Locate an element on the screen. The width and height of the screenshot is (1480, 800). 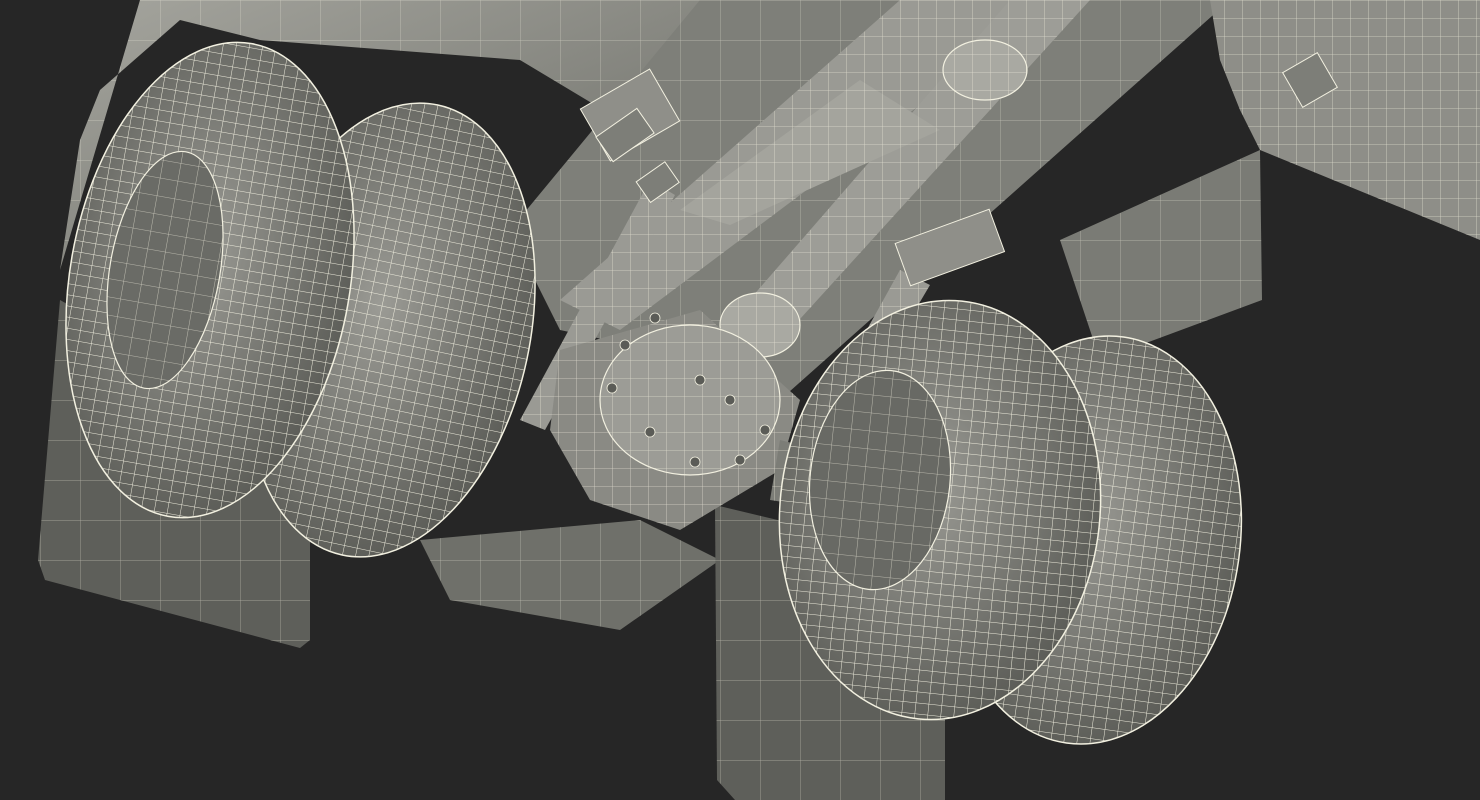
lower-cross-member is located at coordinates (570, 575).